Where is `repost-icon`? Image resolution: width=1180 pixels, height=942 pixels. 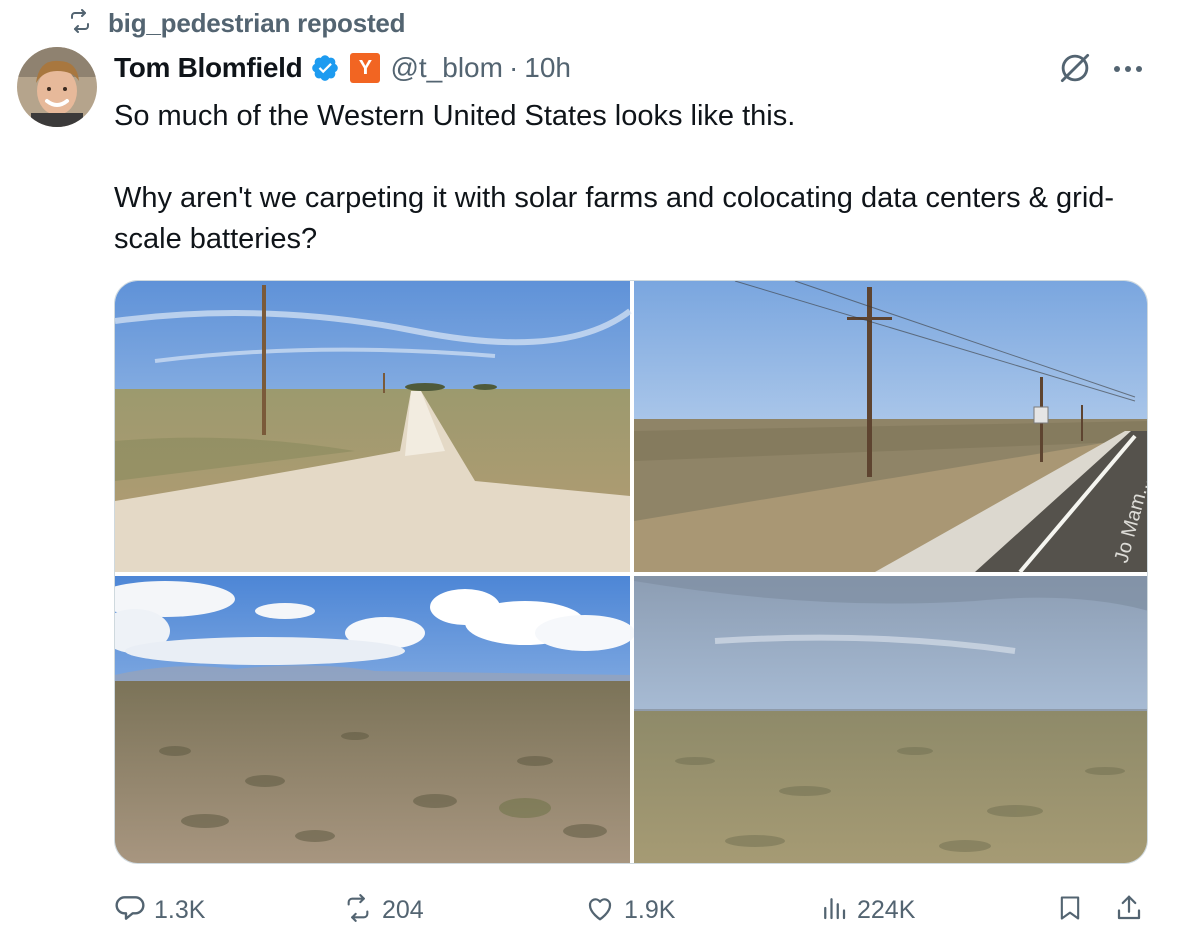 repost-icon is located at coordinates (80, 23).